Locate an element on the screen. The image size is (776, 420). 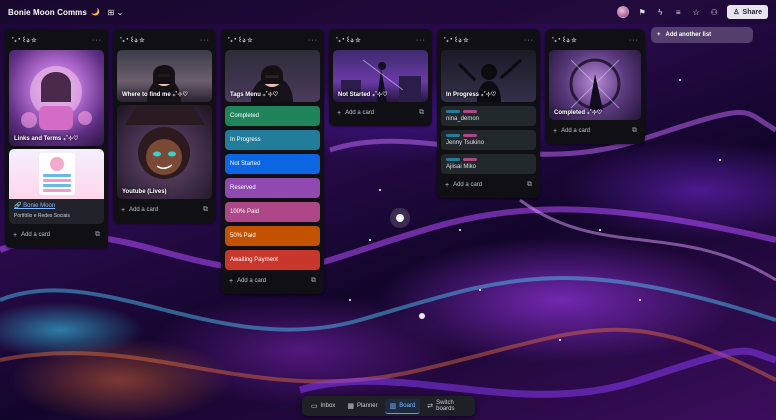
card-completed: Completed ₊˚⊹♡ is located at coordinates (595, 85).